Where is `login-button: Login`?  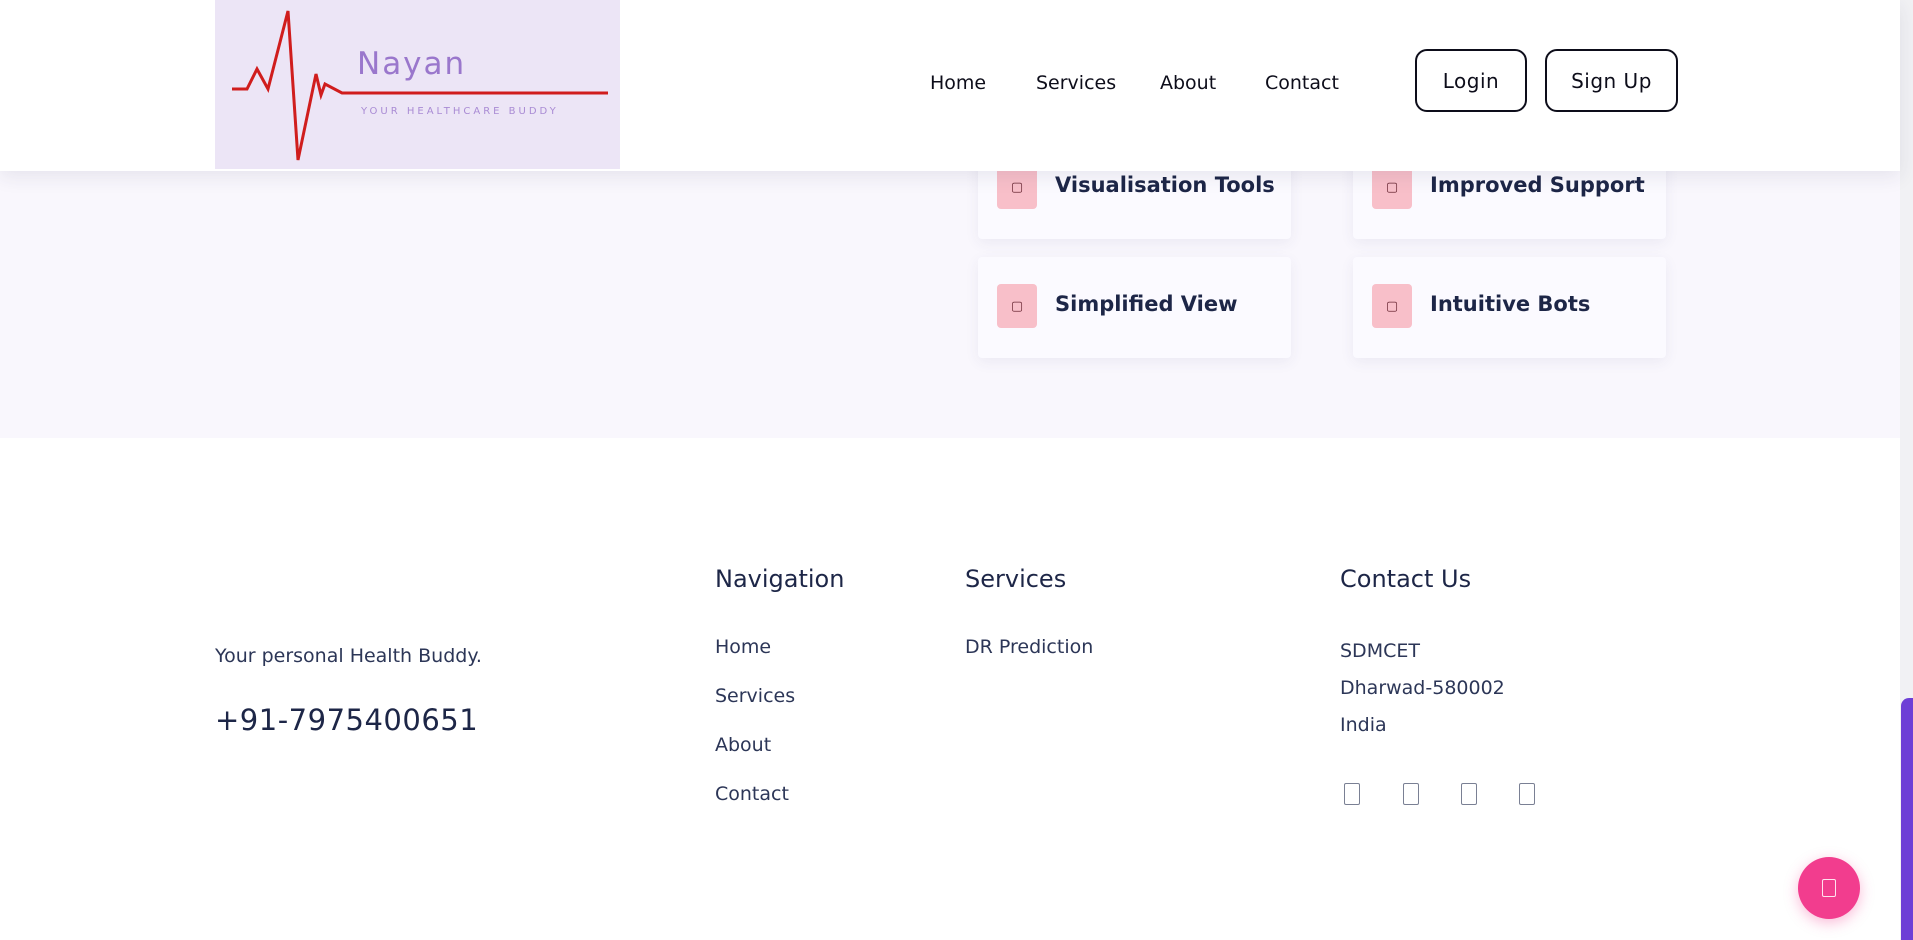
login-button: Login is located at coordinates (1471, 80).